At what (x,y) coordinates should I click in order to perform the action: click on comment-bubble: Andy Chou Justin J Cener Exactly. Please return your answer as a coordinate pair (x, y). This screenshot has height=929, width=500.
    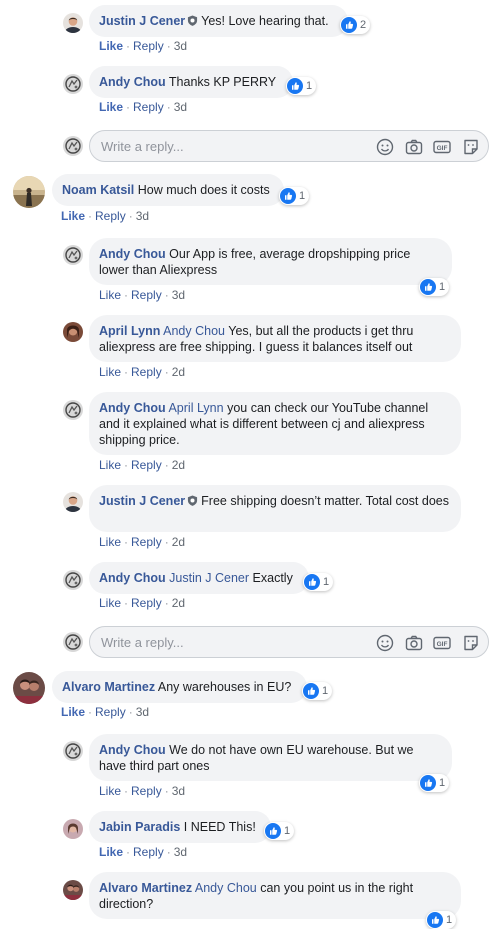
    Looking at the image, I should click on (199, 578).